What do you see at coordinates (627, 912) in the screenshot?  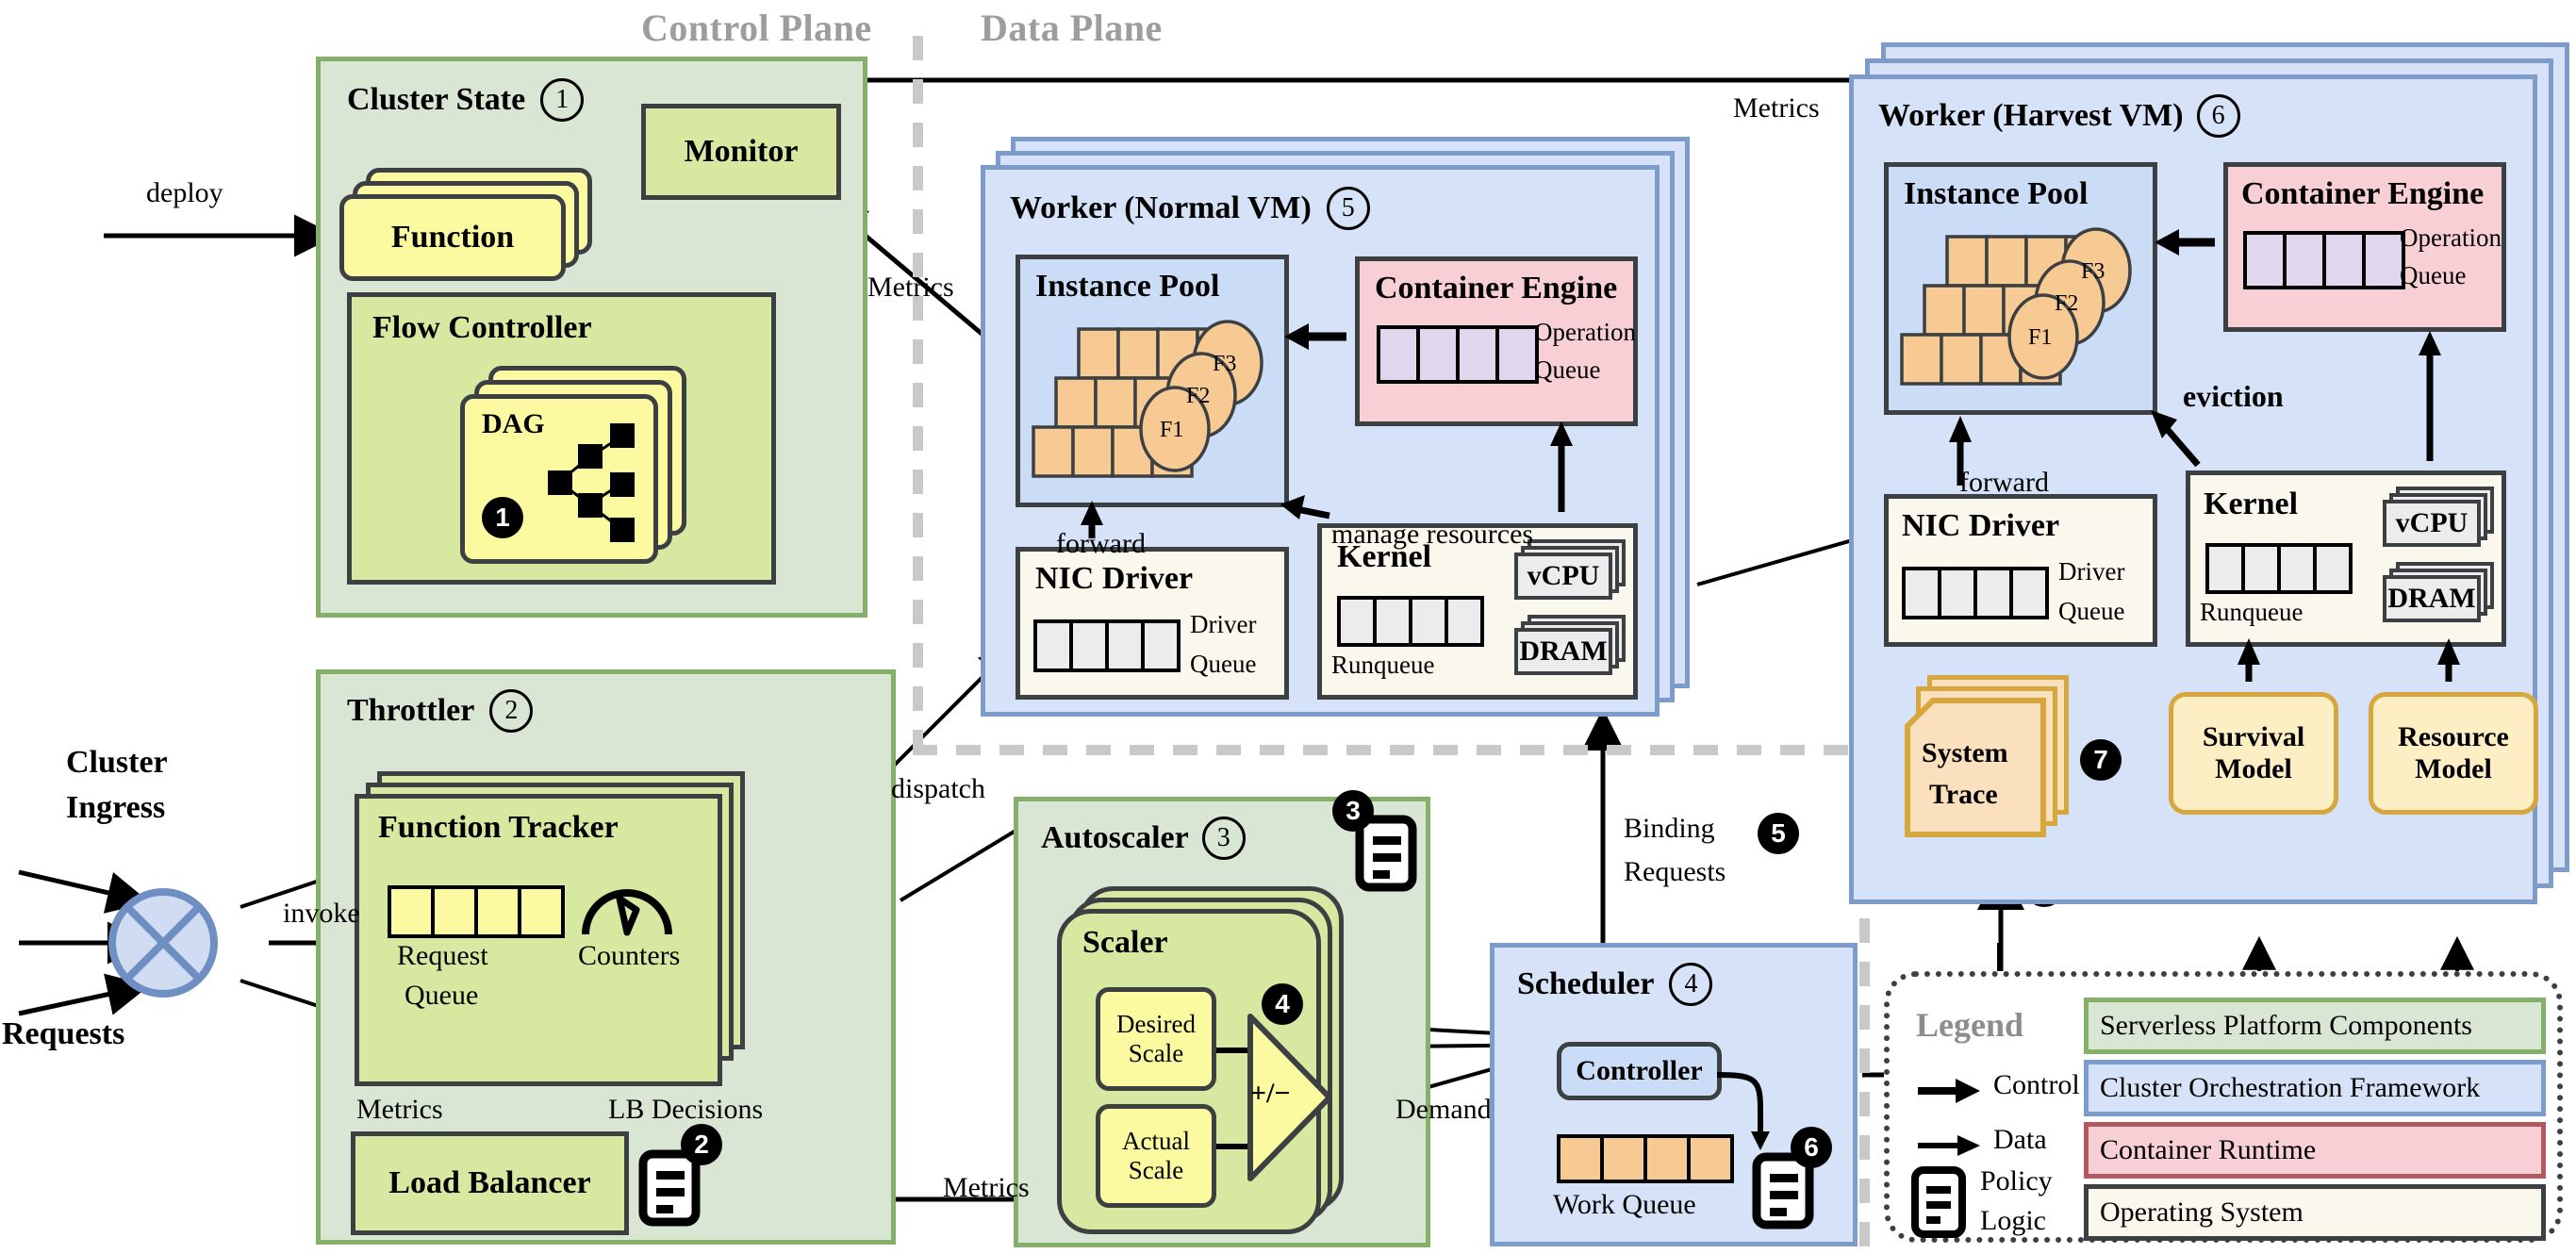 I see `counters-gauge-icon` at bounding box center [627, 912].